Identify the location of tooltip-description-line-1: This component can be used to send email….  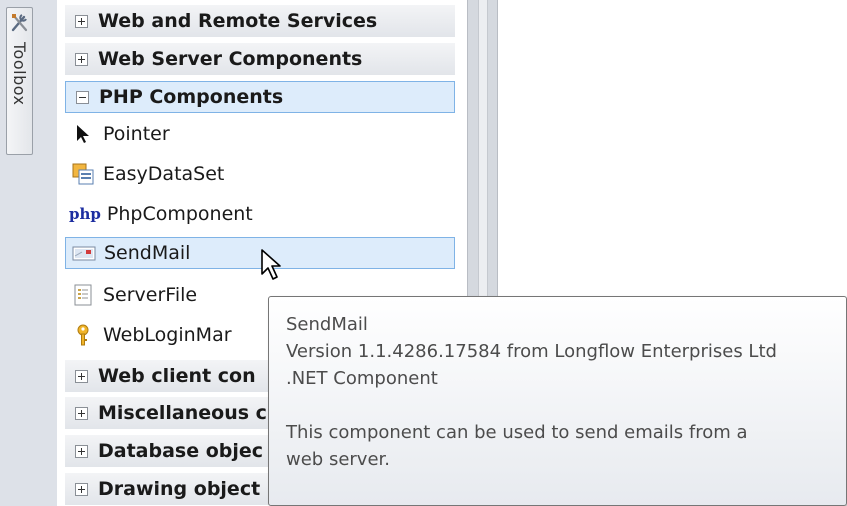
(517, 432).